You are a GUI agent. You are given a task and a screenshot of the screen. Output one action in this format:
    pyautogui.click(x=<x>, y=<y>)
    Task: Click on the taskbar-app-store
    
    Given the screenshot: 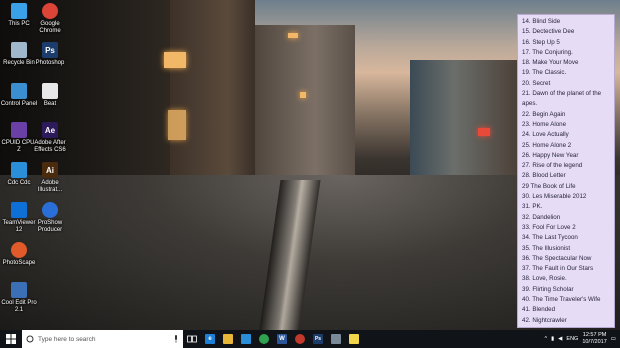 What is the action you would take?
    pyautogui.click(x=246, y=339)
    